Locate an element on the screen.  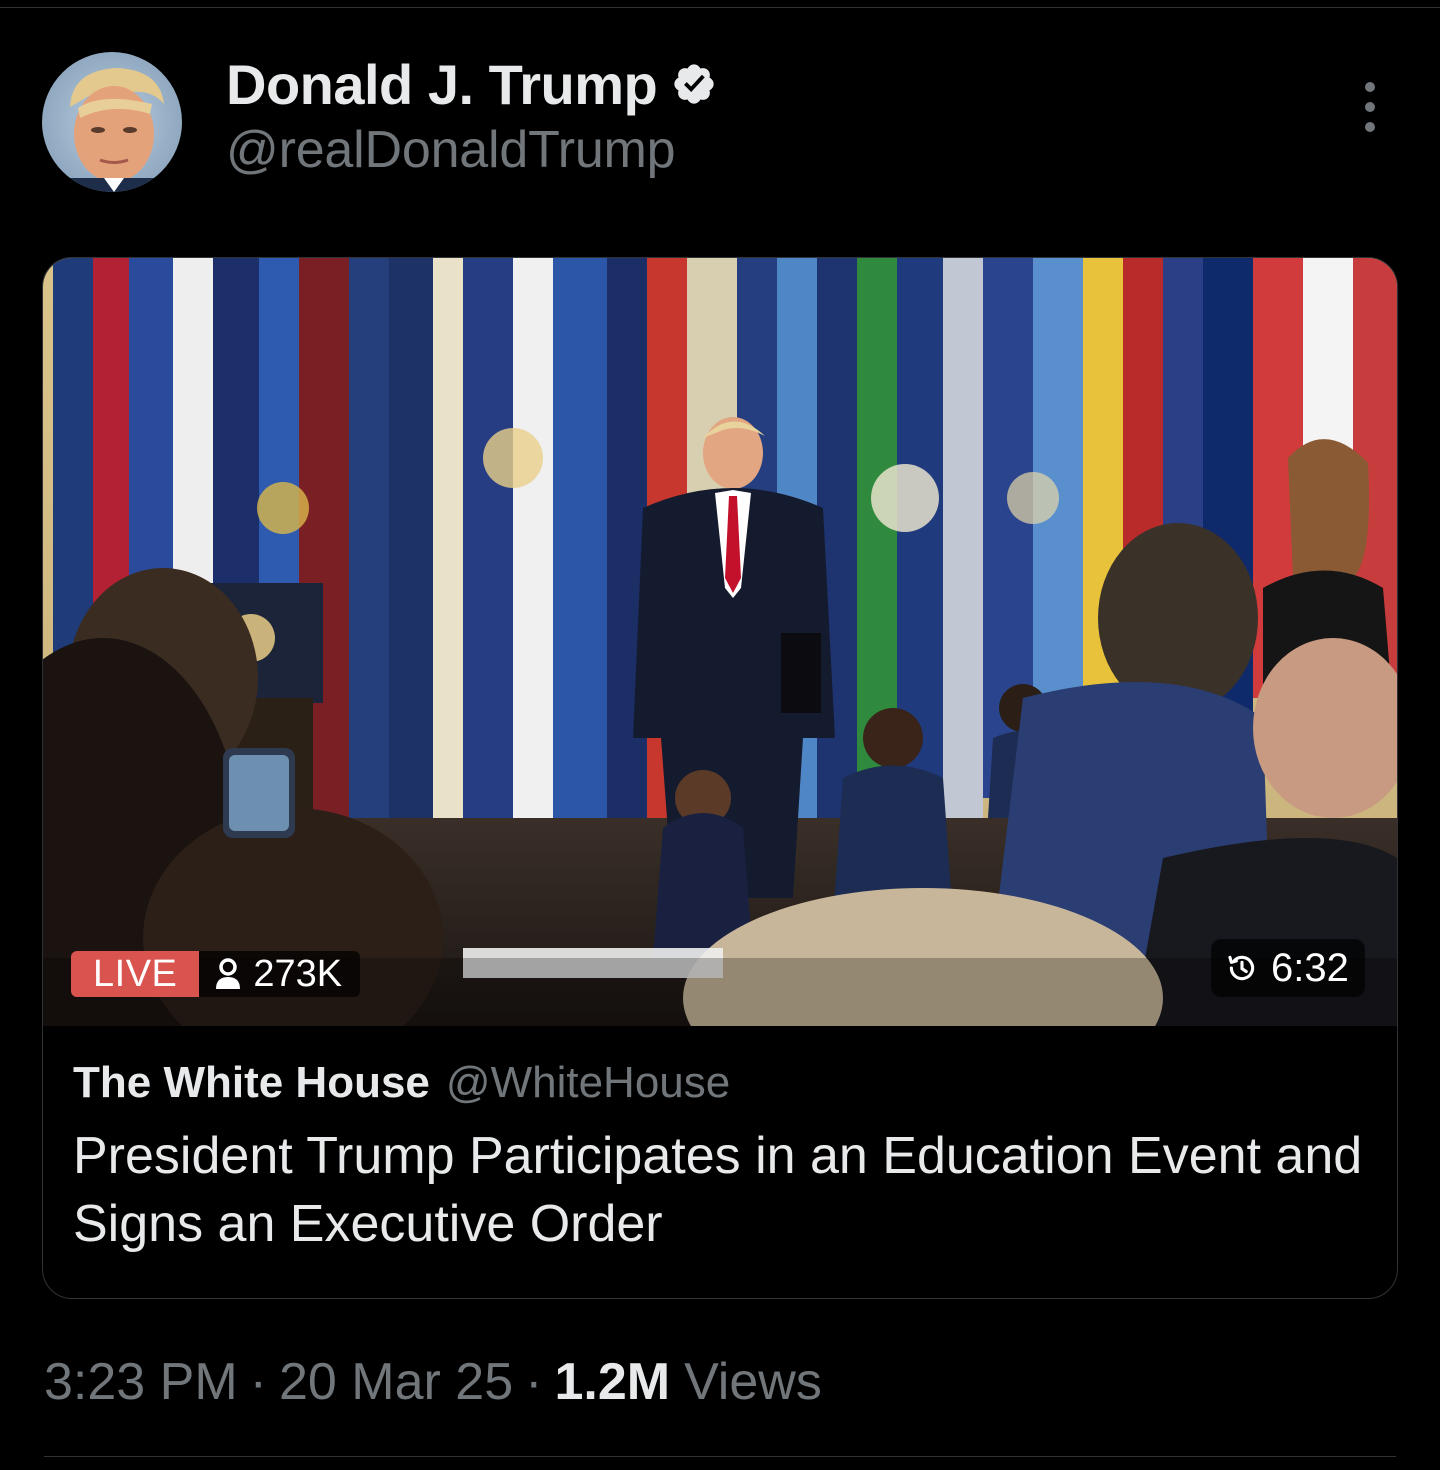
author-avatar is located at coordinates (112, 122).